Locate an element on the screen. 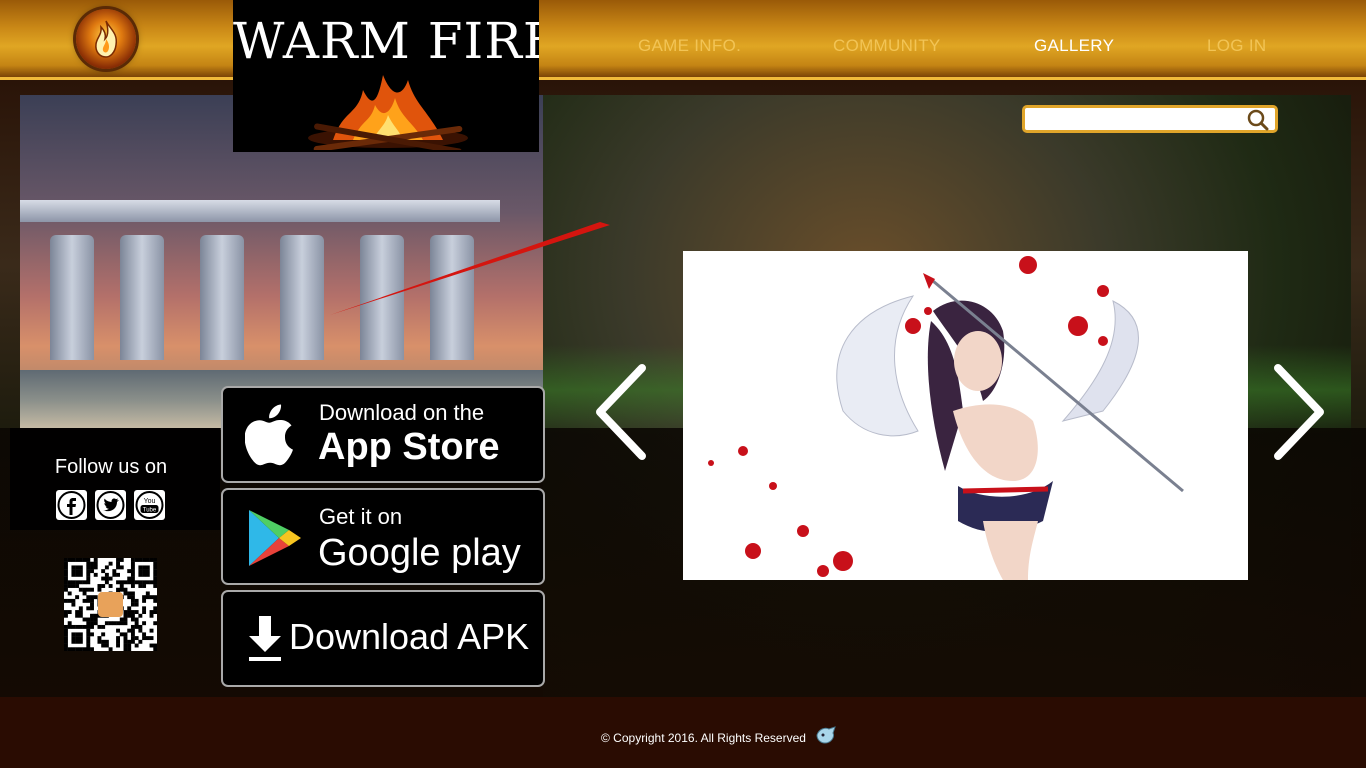 This screenshot has height=768, width=1366. carousel-prev-arrow is located at coordinates (620, 414).